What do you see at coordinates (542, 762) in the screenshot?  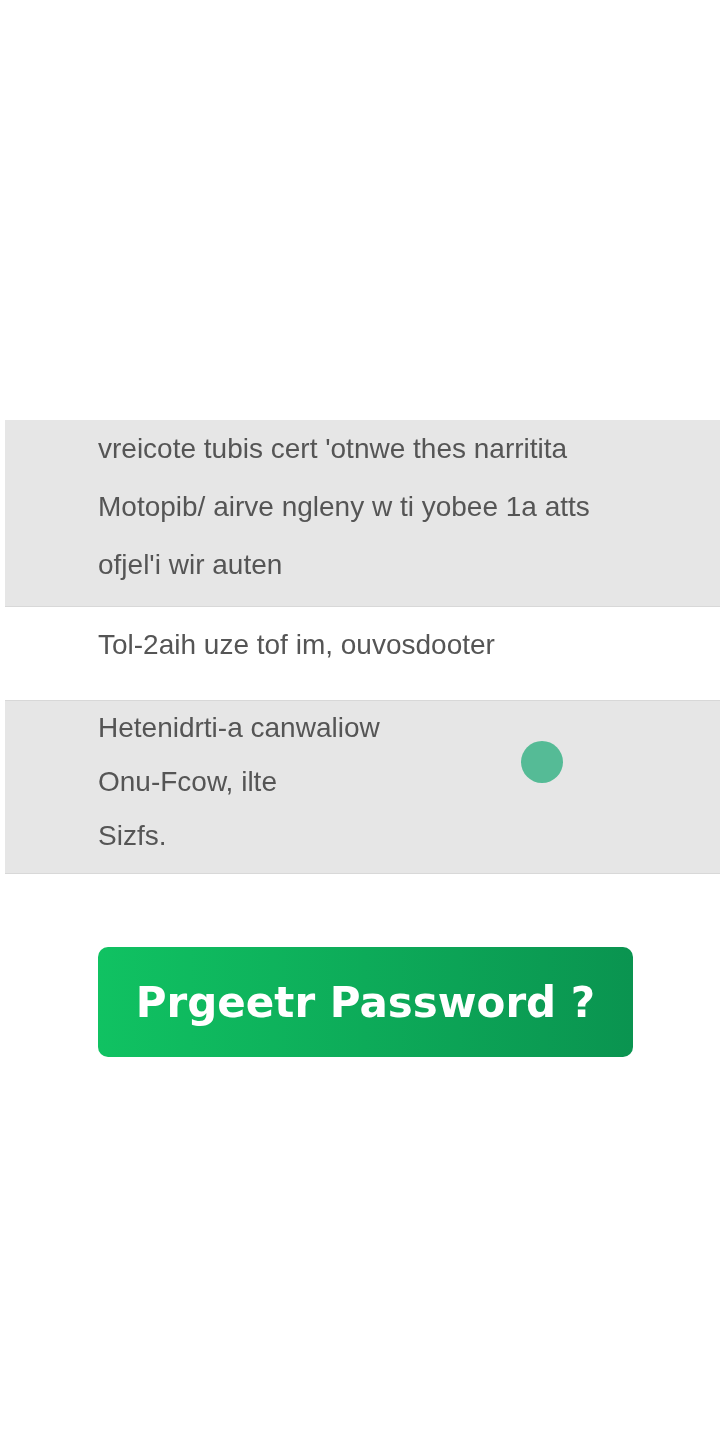 I see `status-dot` at bounding box center [542, 762].